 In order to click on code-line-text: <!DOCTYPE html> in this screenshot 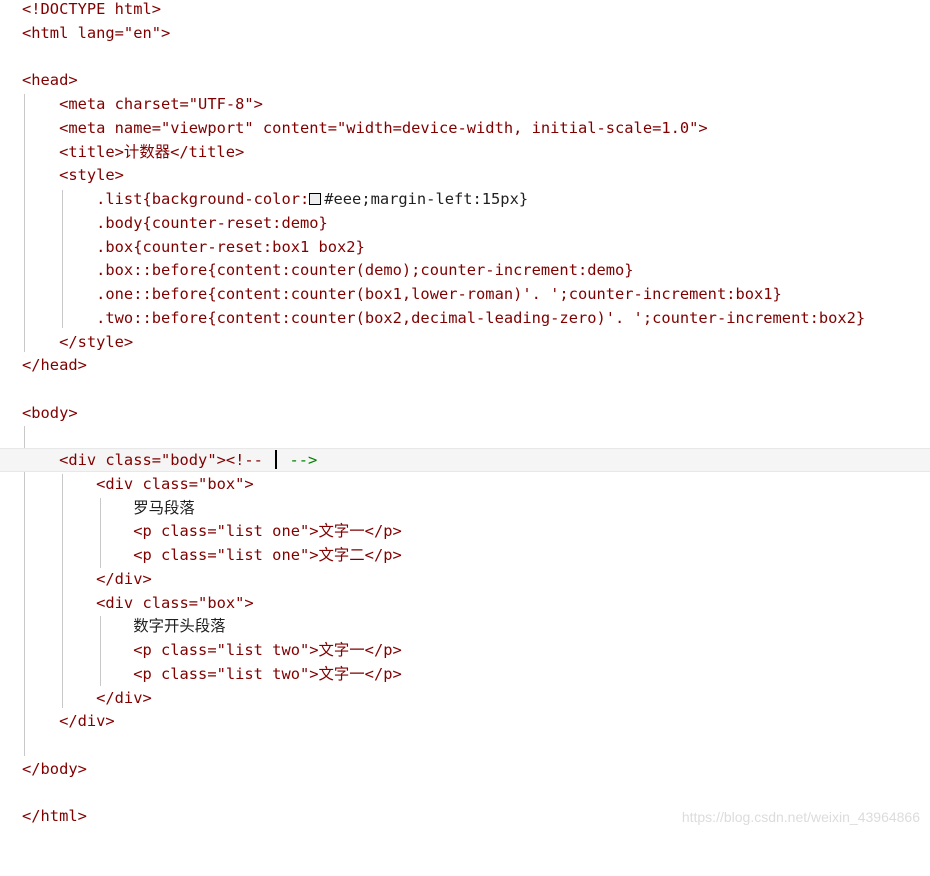, I will do `click(91, 10)`.